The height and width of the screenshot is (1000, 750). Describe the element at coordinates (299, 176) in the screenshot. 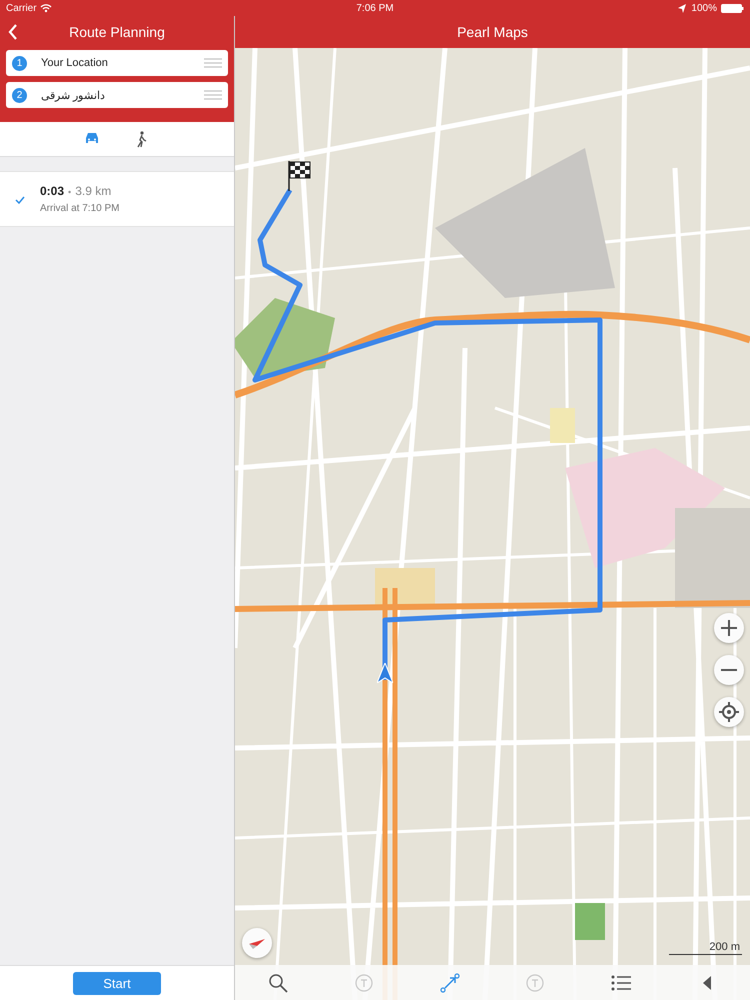

I see `checkered-flag-icon` at that location.